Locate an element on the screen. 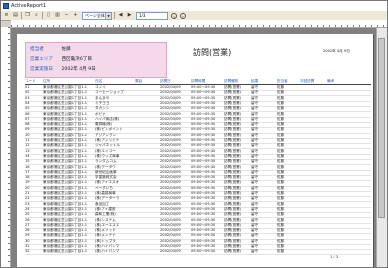 The height and width of the screenshot is (268, 388). table-cell: (株)高橋商事 is located at coordinates (105, 193).